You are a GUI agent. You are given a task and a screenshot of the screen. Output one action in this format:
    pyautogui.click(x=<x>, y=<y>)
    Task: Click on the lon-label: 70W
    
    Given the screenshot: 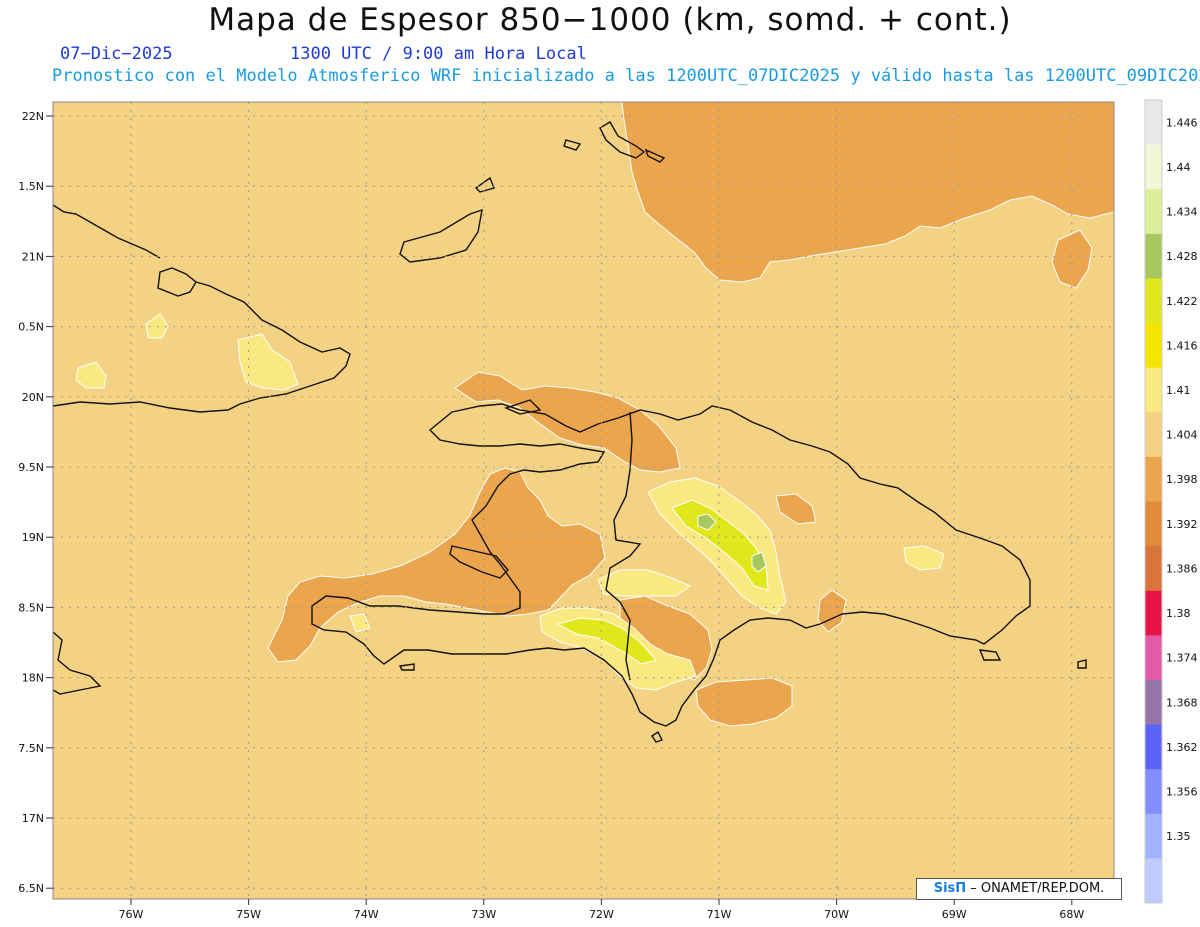 What is the action you would take?
    pyautogui.click(x=836, y=914)
    